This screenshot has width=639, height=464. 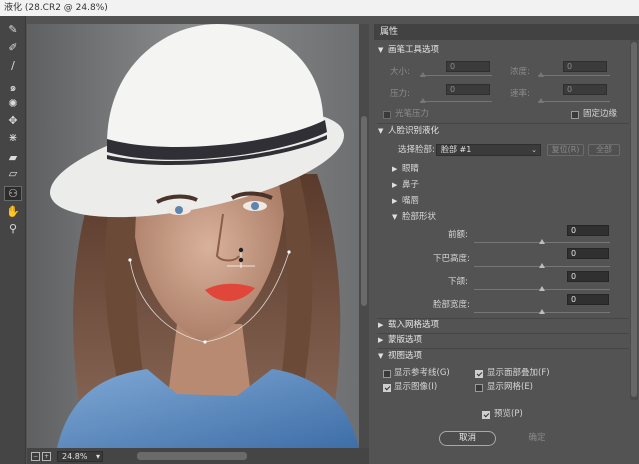 I want to click on canvas-vertical-scrollbar, so click(x=364, y=236).